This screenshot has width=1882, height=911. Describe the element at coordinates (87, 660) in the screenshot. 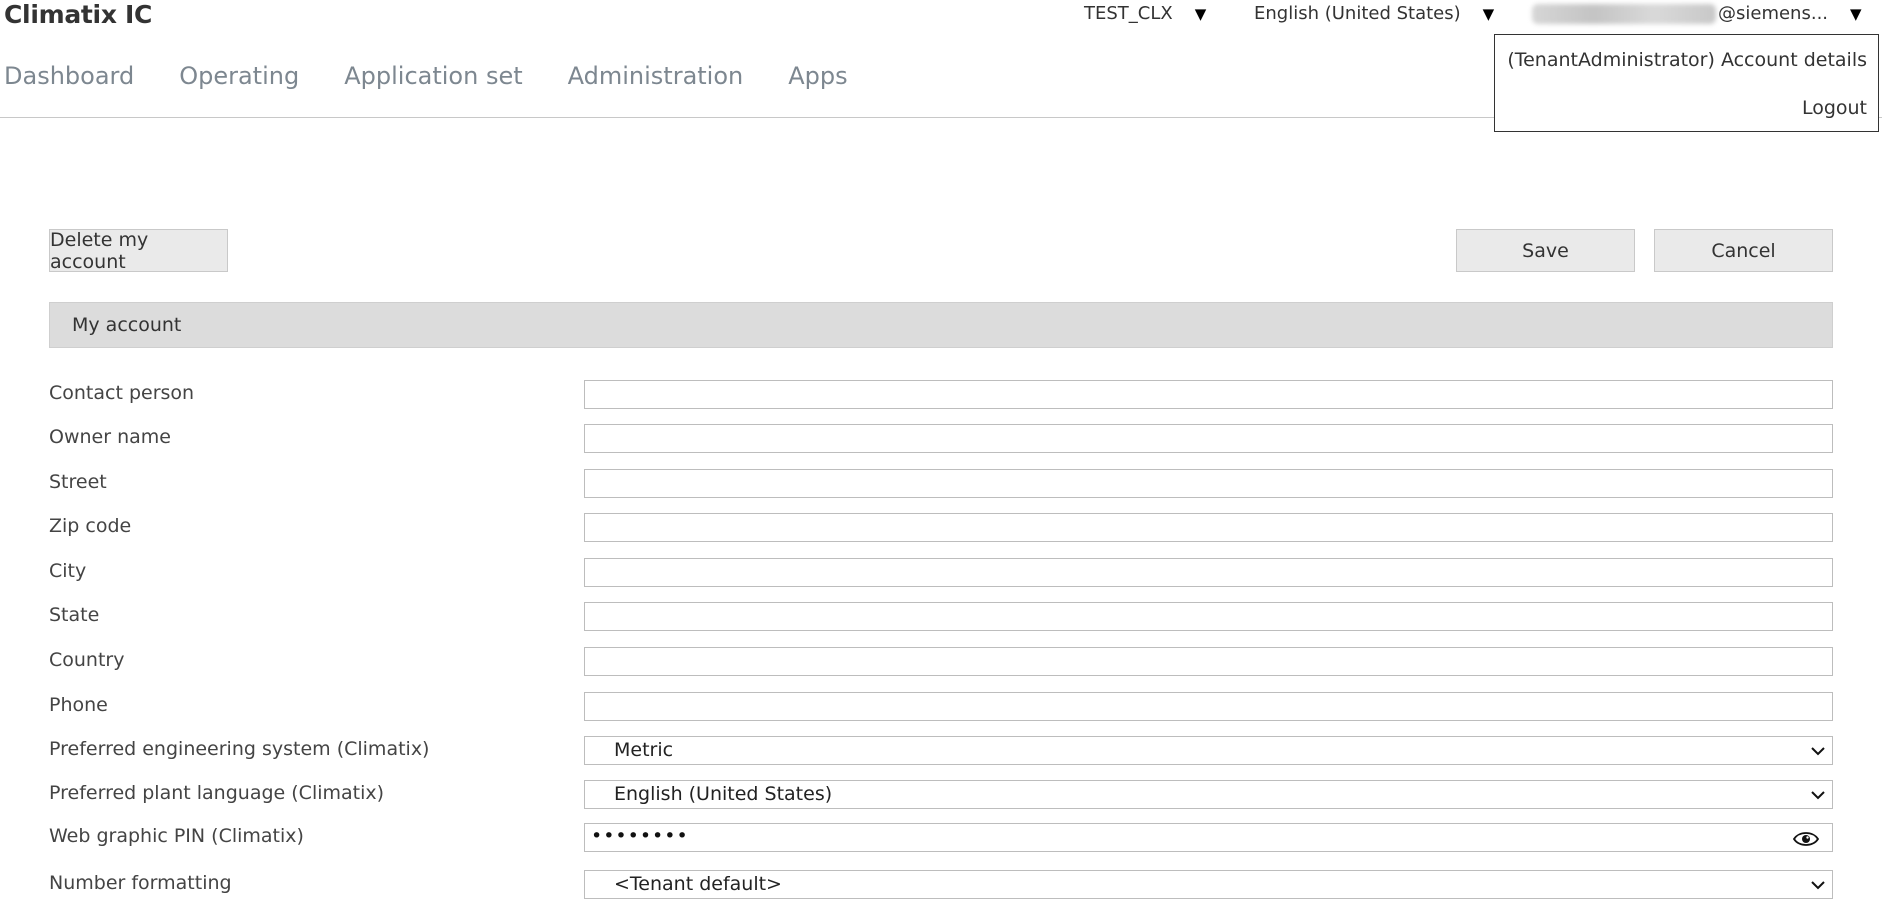

I see `field-label: Country` at that location.